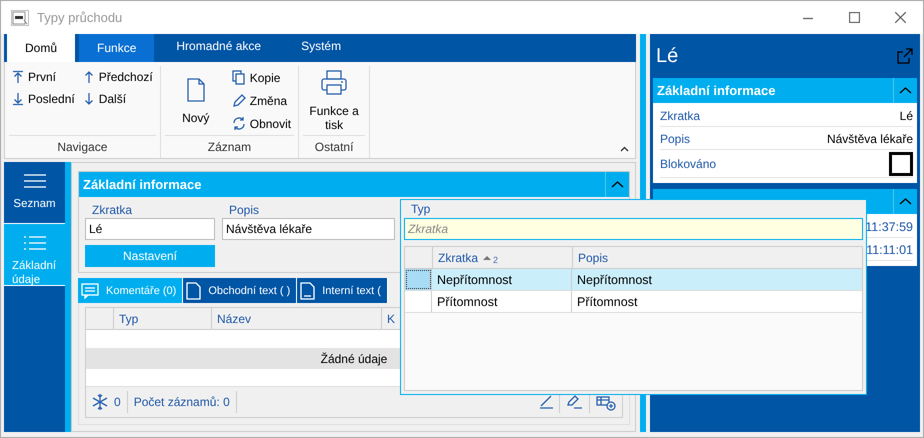 The height and width of the screenshot is (438, 924). Describe the element at coordinates (240, 290) in the screenshot. I see `sub-tab: Obchodní text ( )` at that location.